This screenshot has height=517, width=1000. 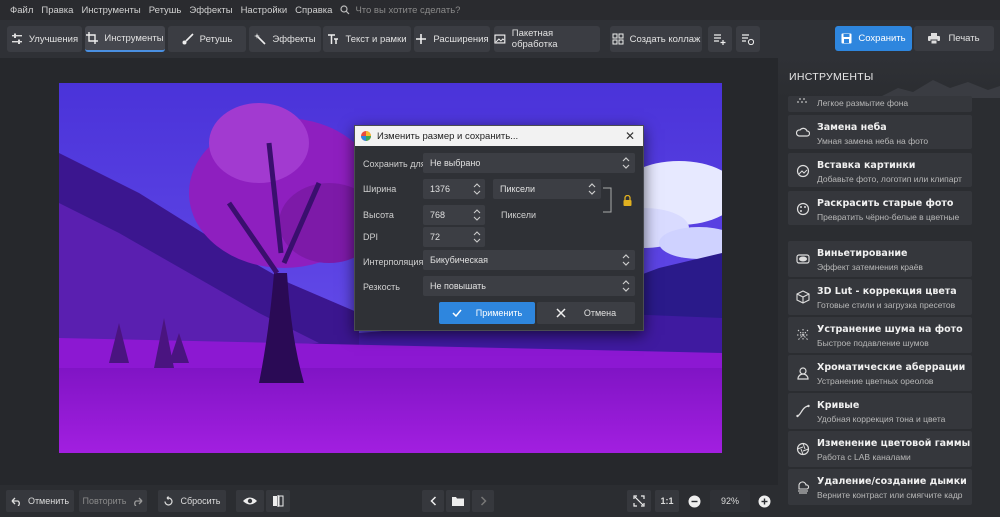 I want to click on blur-icon, so click(x=803, y=100).